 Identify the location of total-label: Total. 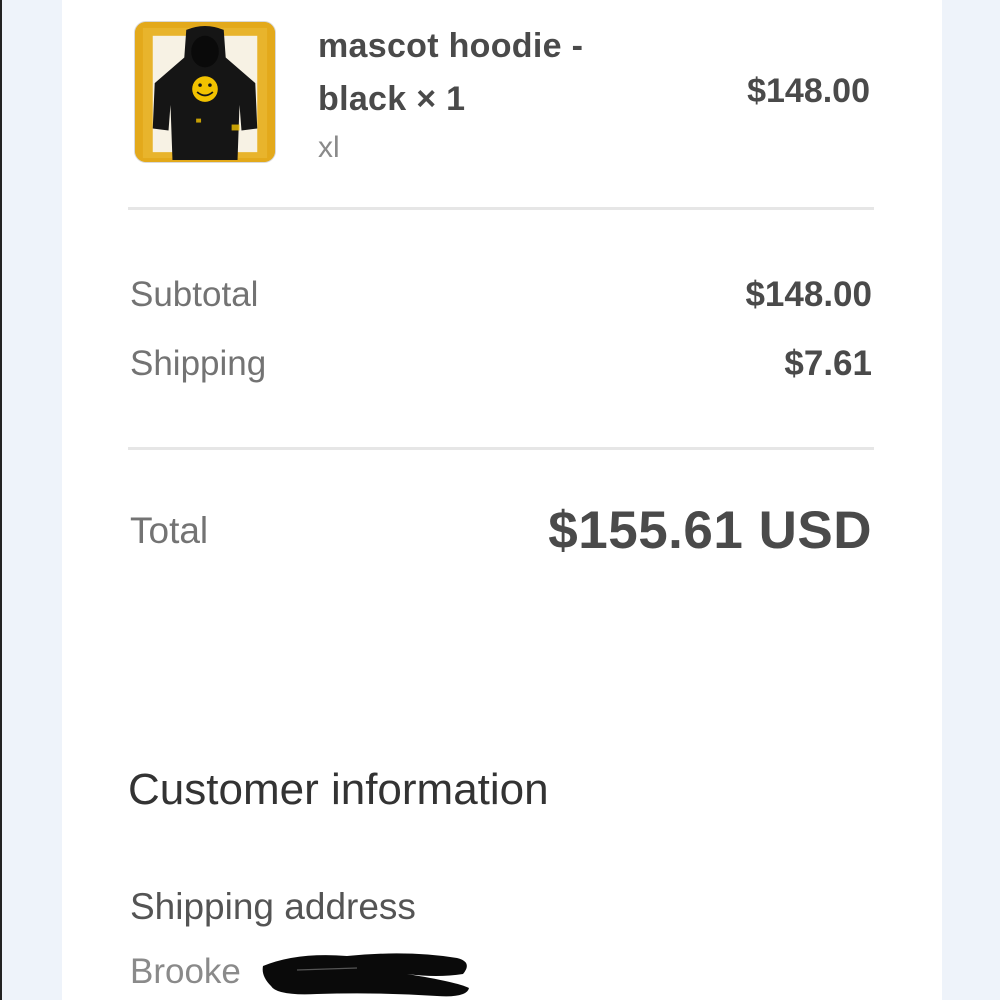
(169, 530).